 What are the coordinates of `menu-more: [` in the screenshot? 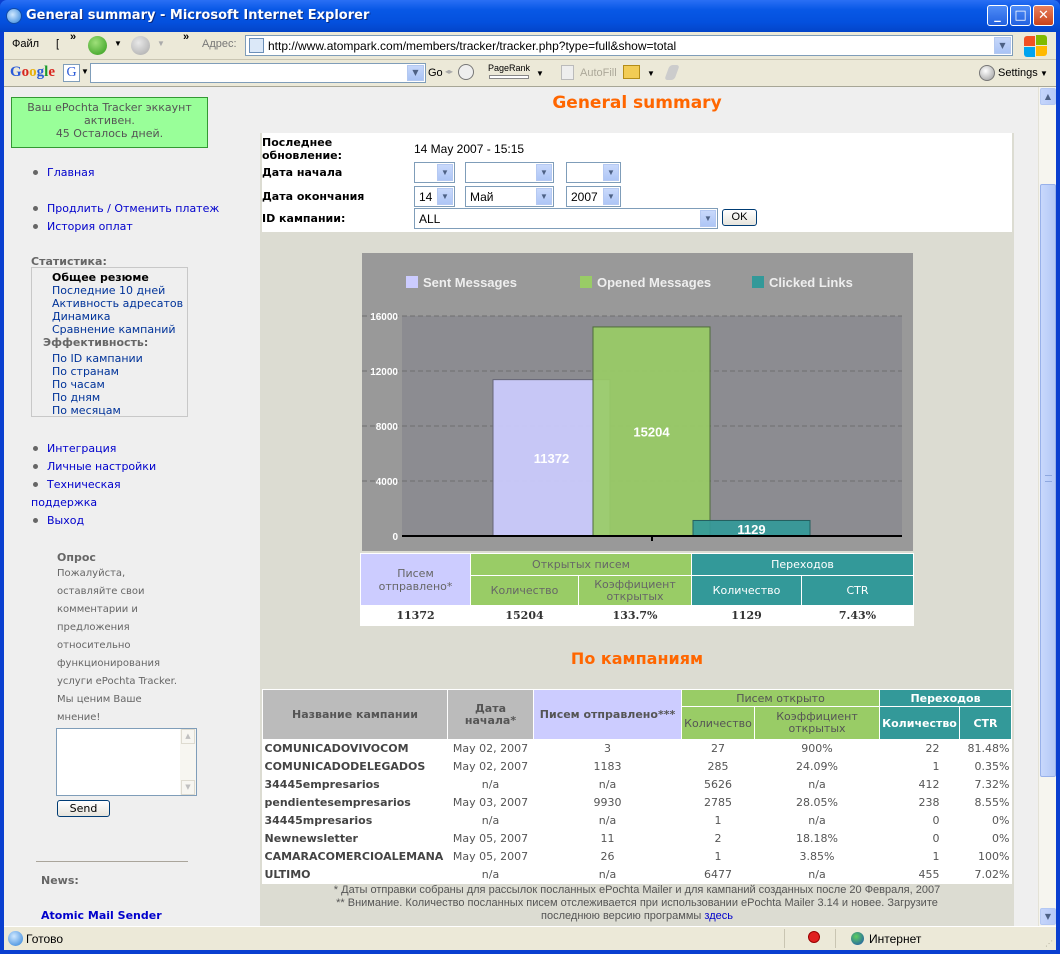 It's located at (57, 44).